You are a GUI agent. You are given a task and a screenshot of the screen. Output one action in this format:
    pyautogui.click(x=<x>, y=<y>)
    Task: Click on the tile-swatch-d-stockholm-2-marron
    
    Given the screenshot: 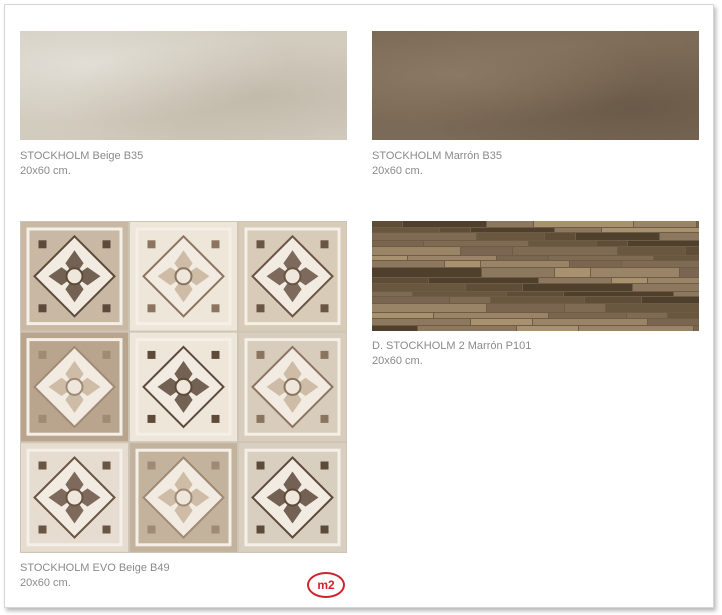 What is the action you would take?
    pyautogui.click(x=535, y=276)
    